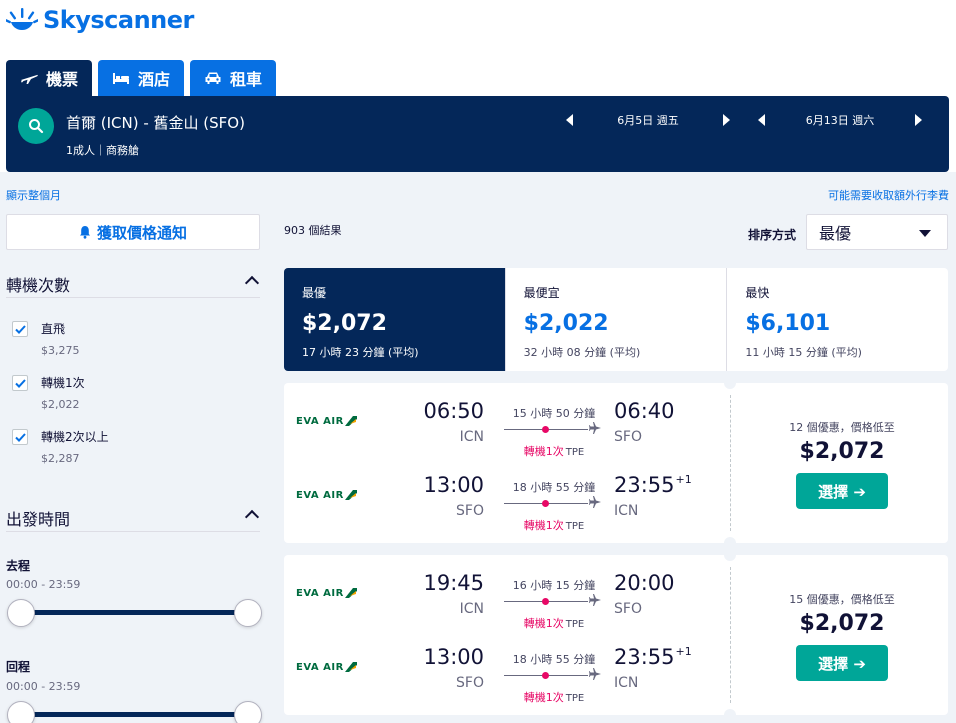 Image resolution: width=956 pixels, height=723 pixels. What do you see at coordinates (761, 120) in the screenshot?
I see `prev-return-date-icon` at bounding box center [761, 120].